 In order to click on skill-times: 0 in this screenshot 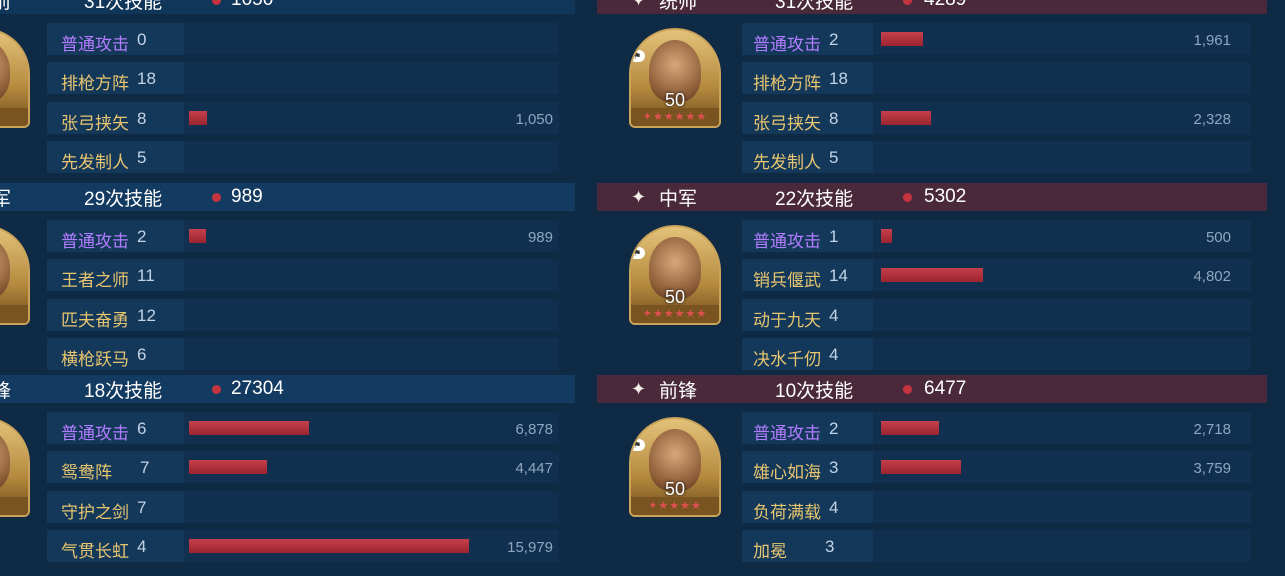, I will do `click(142, 39)`.